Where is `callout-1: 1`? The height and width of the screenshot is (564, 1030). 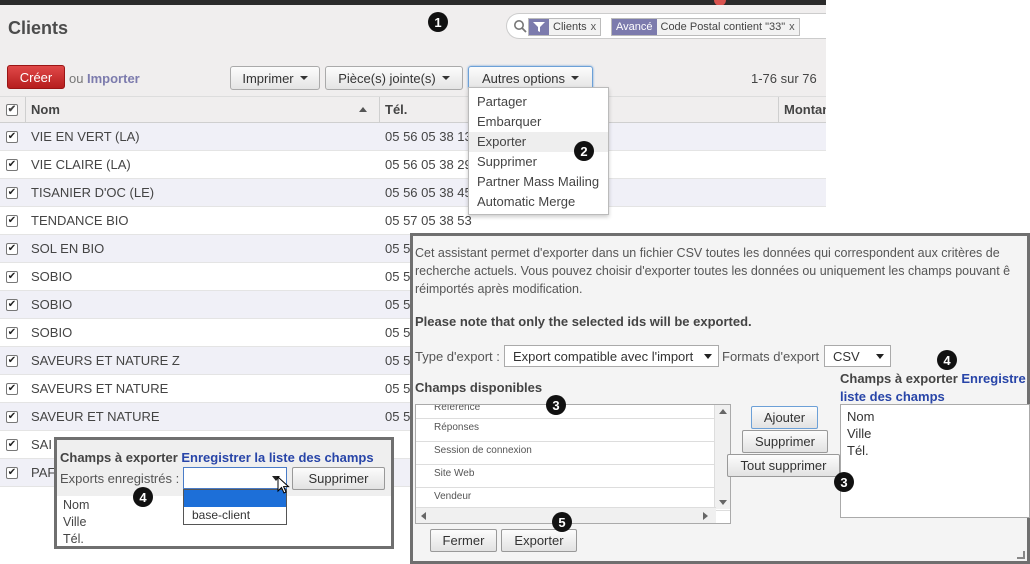
callout-1: 1 is located at coordinates (438, 22).